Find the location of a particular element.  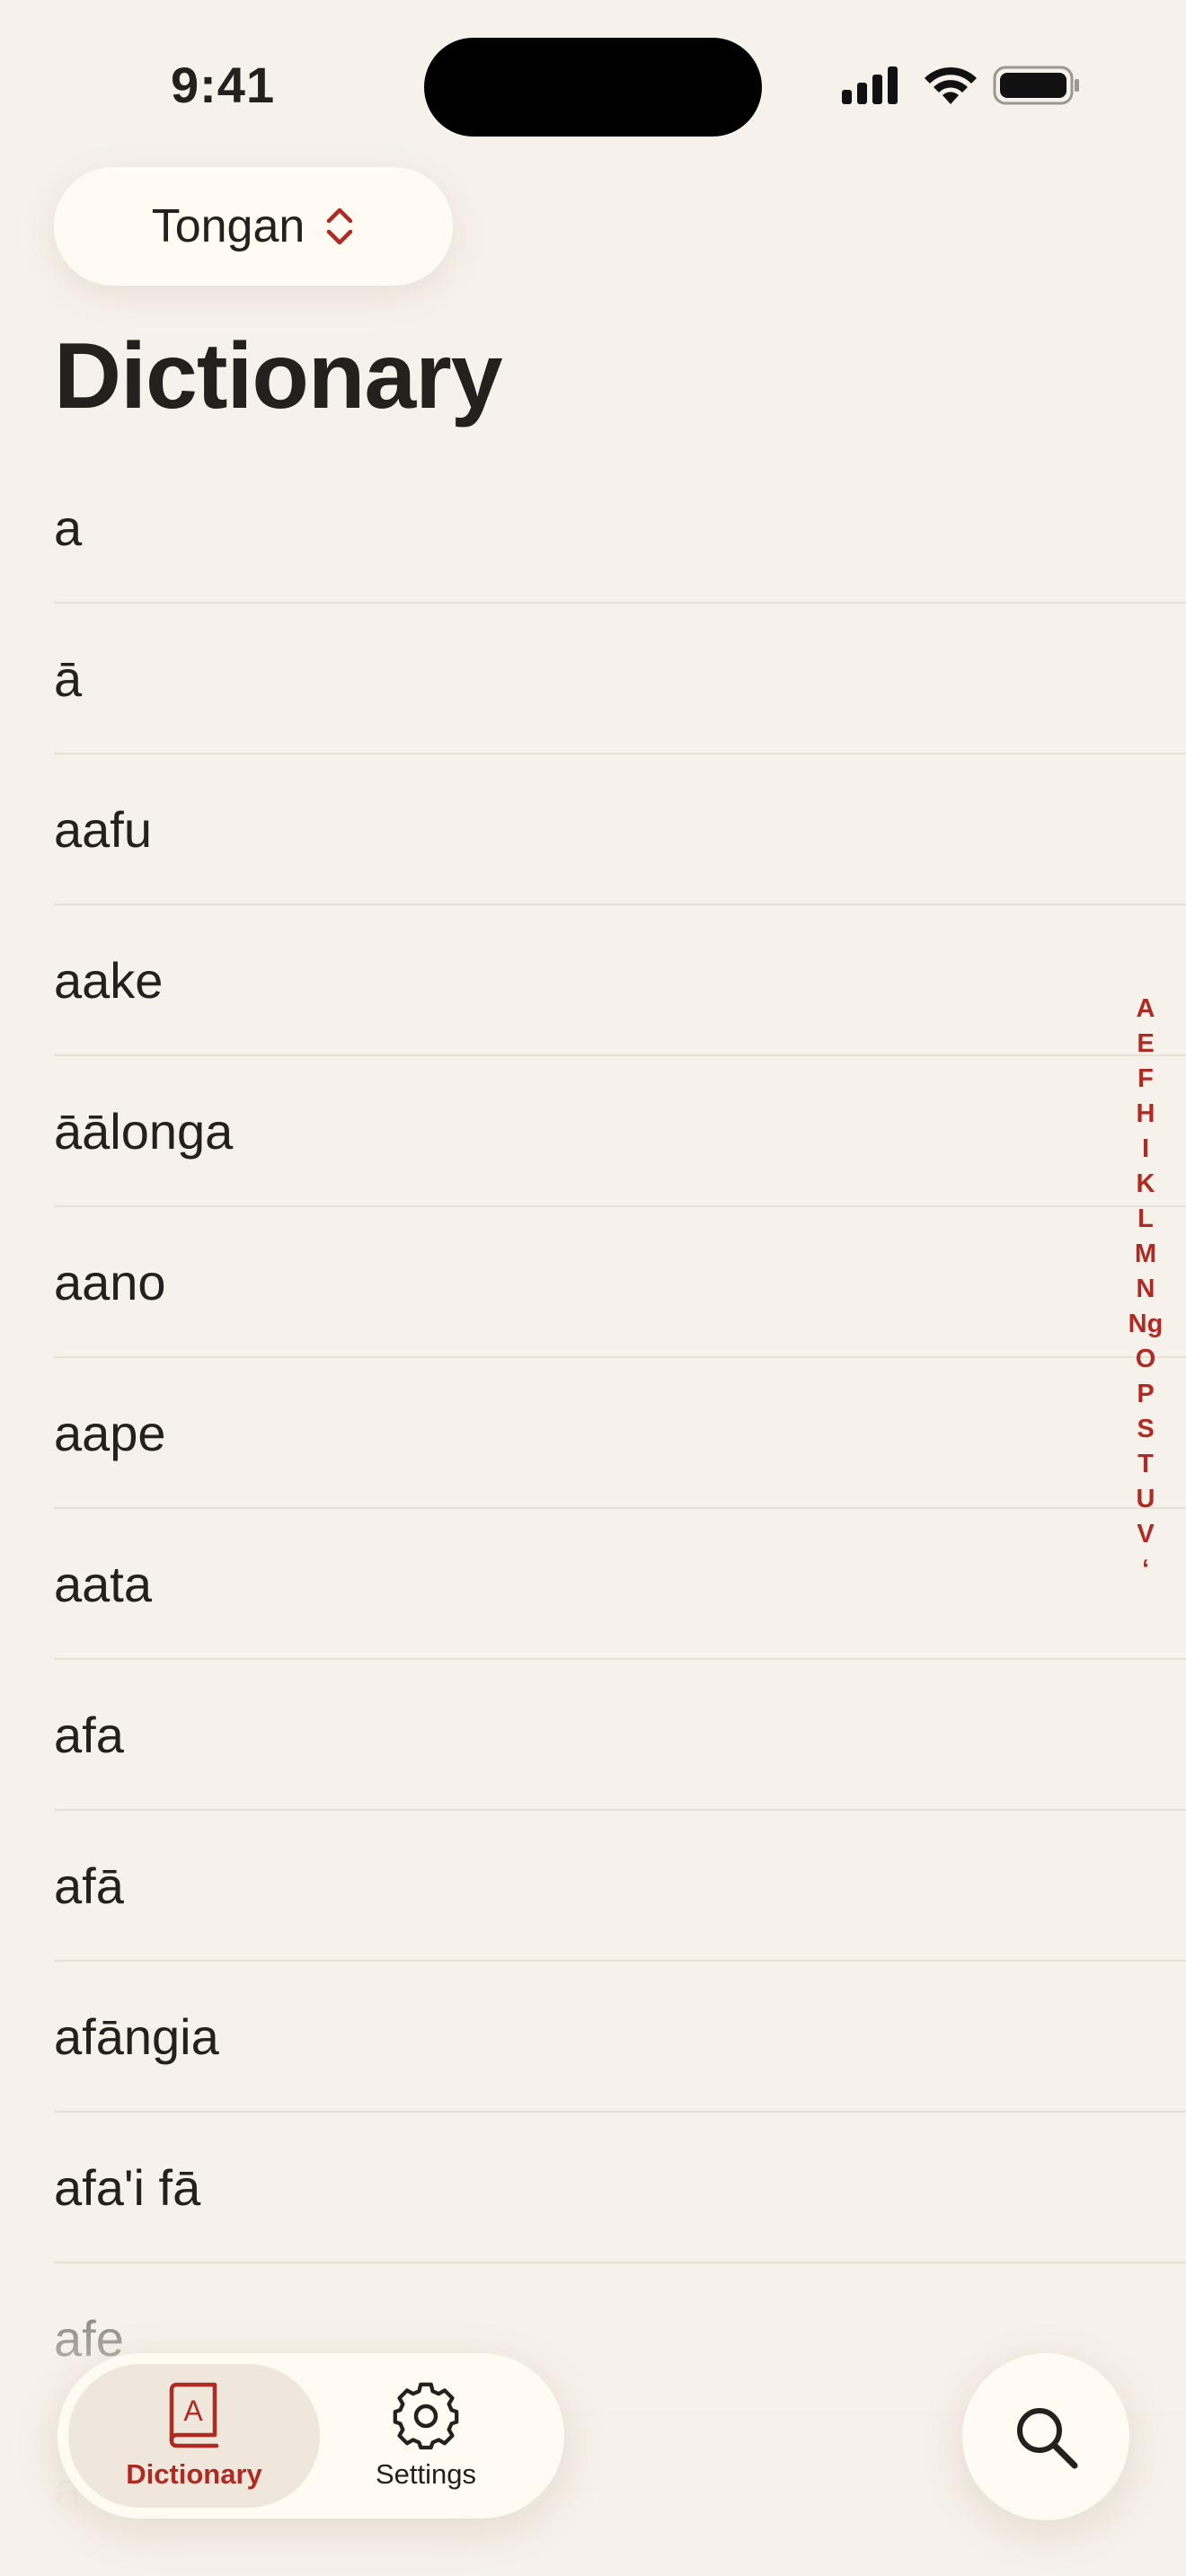

list-item: afa'i fā is located at coordinates (620, 2188).